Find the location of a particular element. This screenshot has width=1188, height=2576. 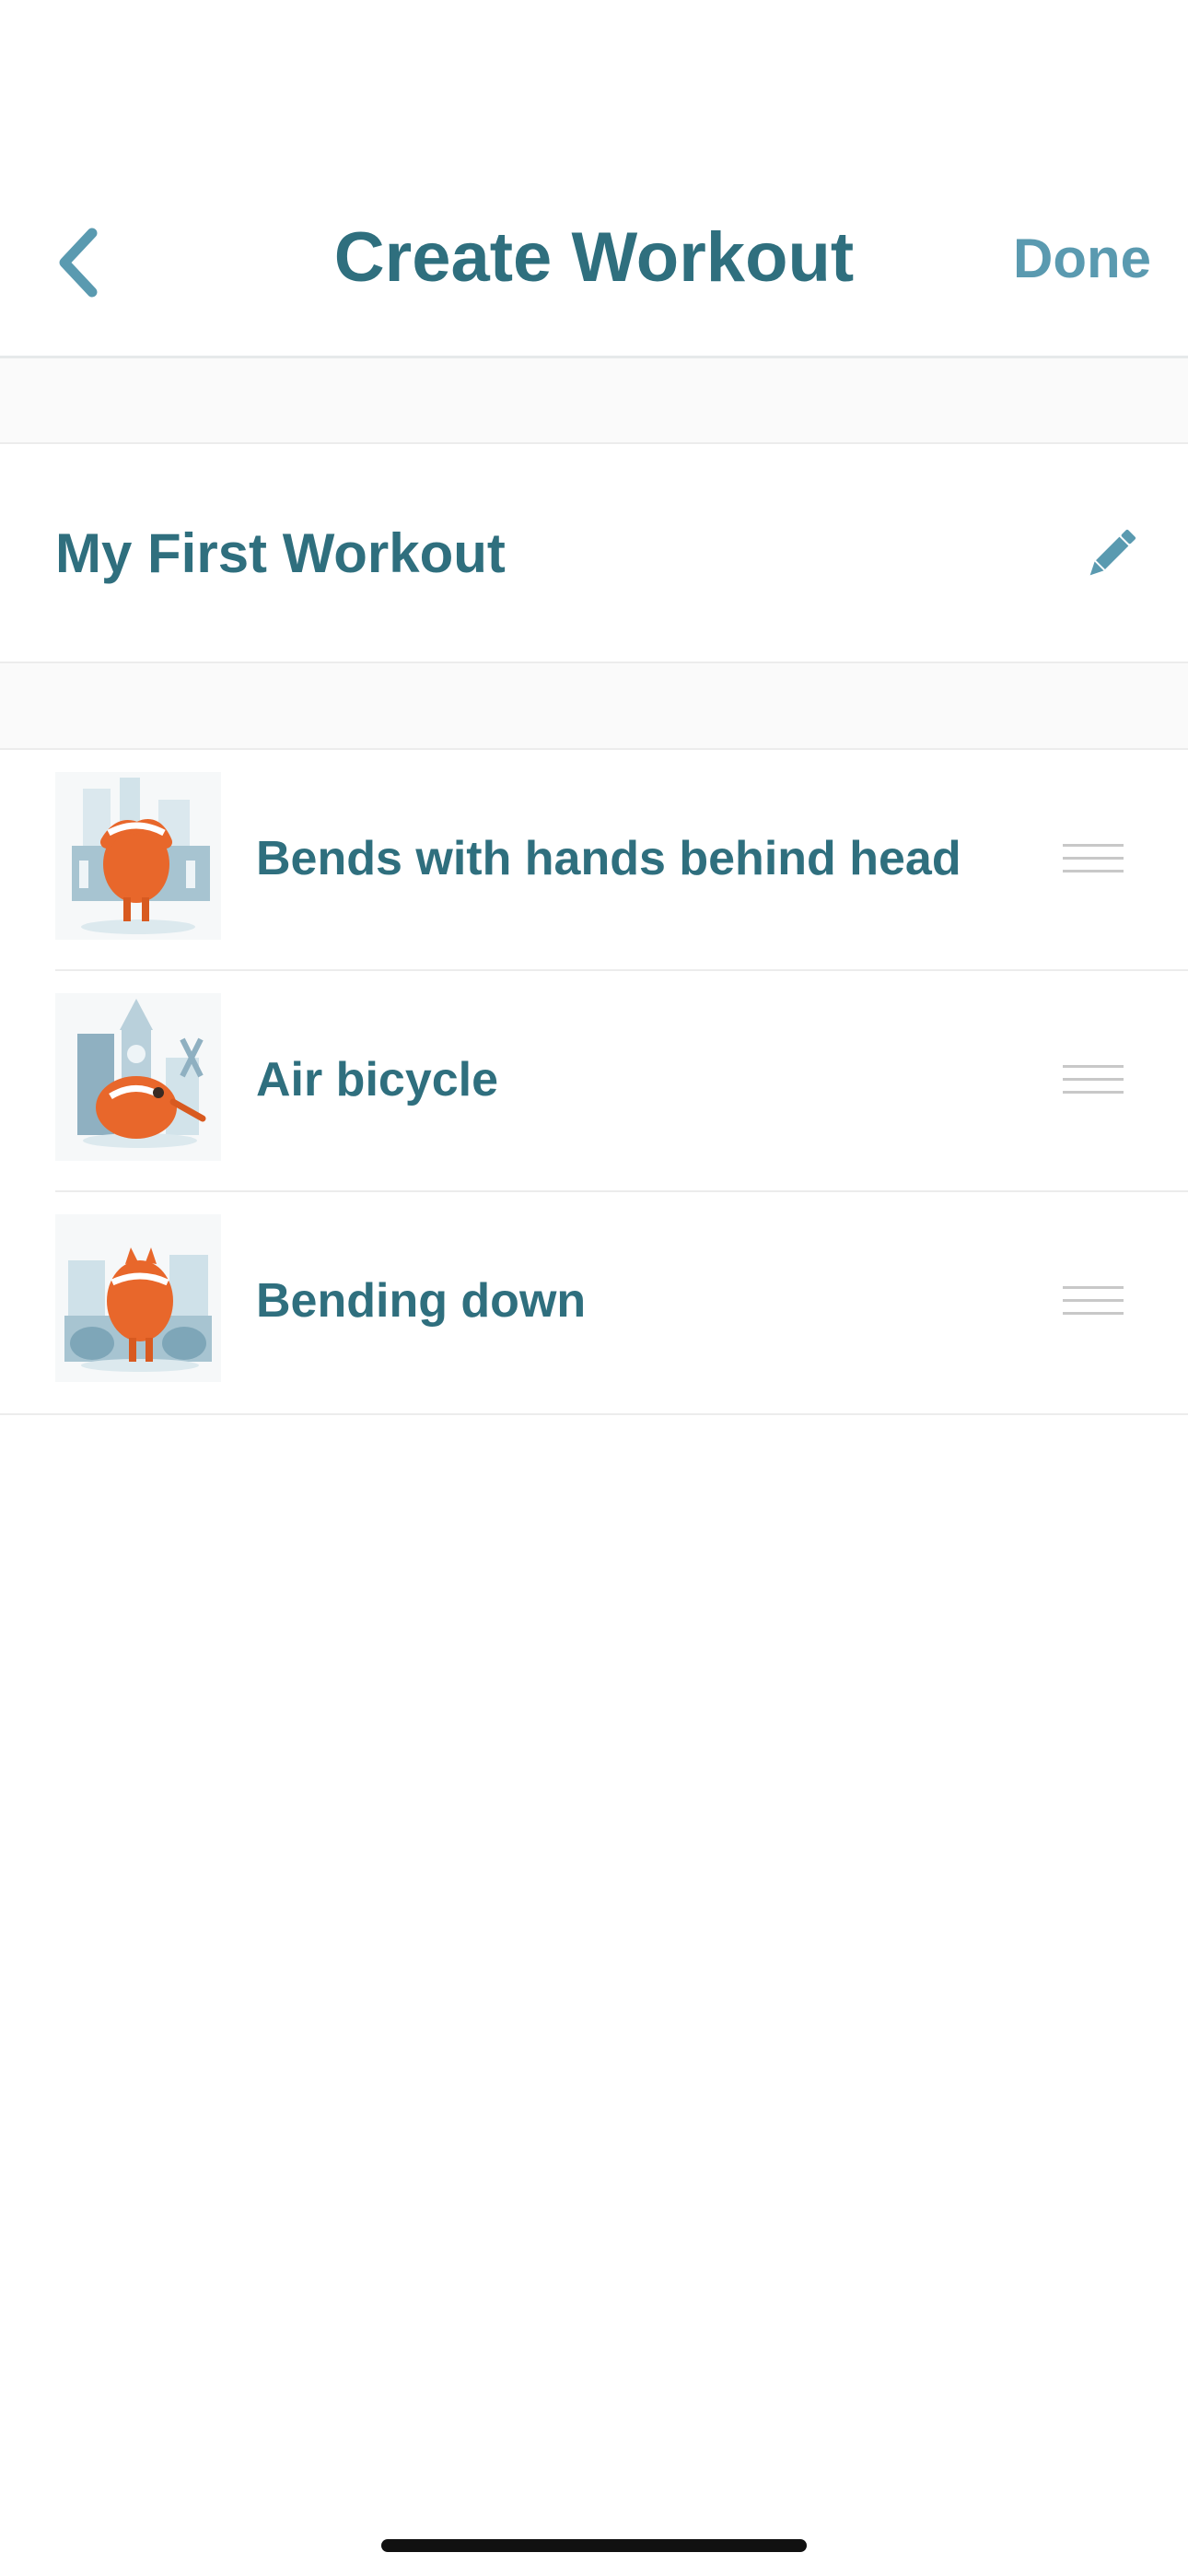

exercise-name: Bending down is located at coordinates (421, 1301).